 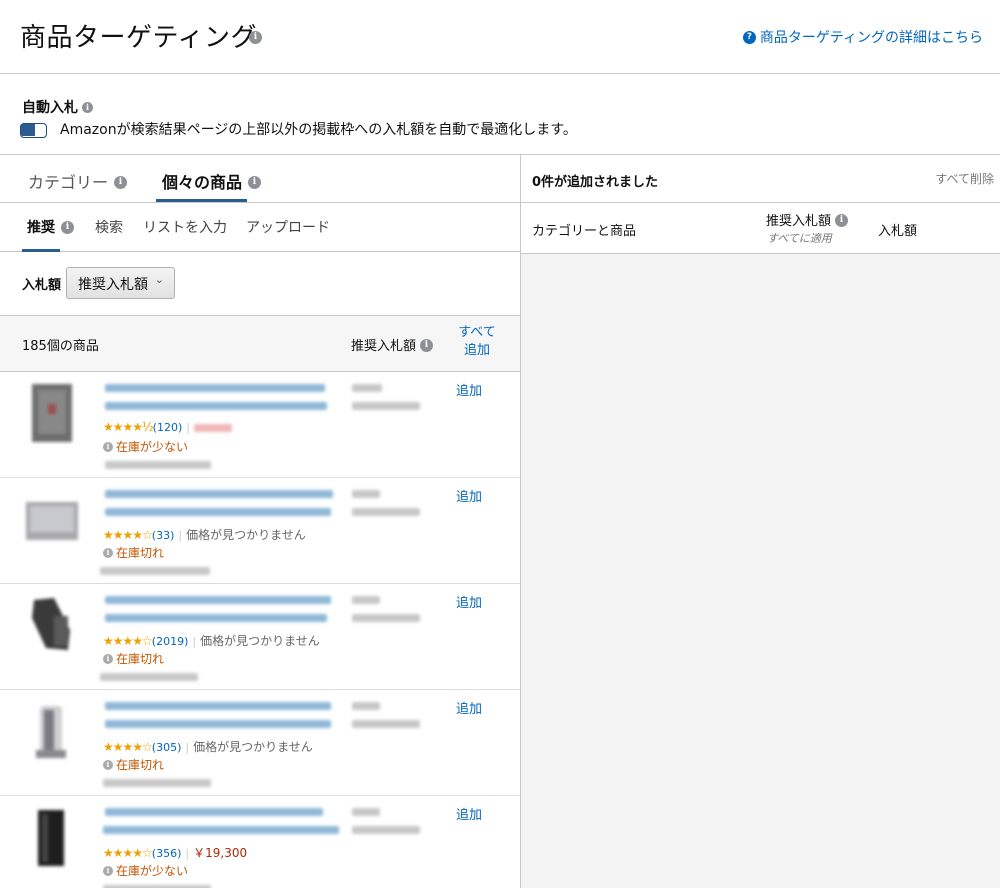 I want to click on review-count: (120), so click(x=168, y=427).